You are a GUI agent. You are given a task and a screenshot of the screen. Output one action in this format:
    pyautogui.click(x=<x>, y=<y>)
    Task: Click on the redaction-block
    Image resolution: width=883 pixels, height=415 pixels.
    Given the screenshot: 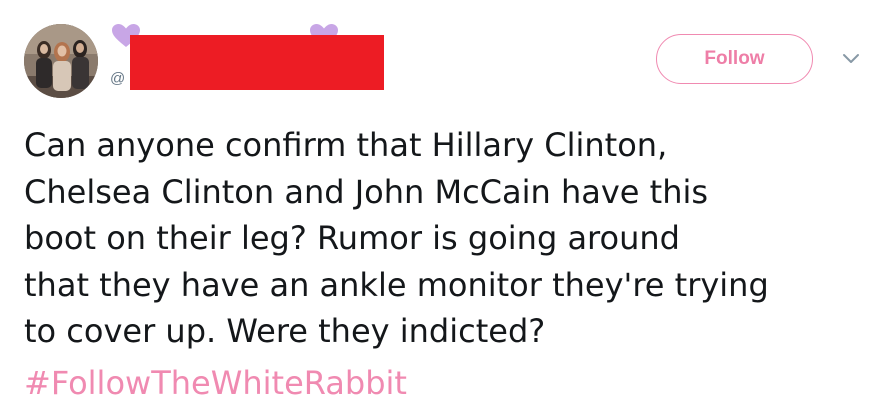 What is the action you would take?
    pyautogui.click(x=257, y=62)
    